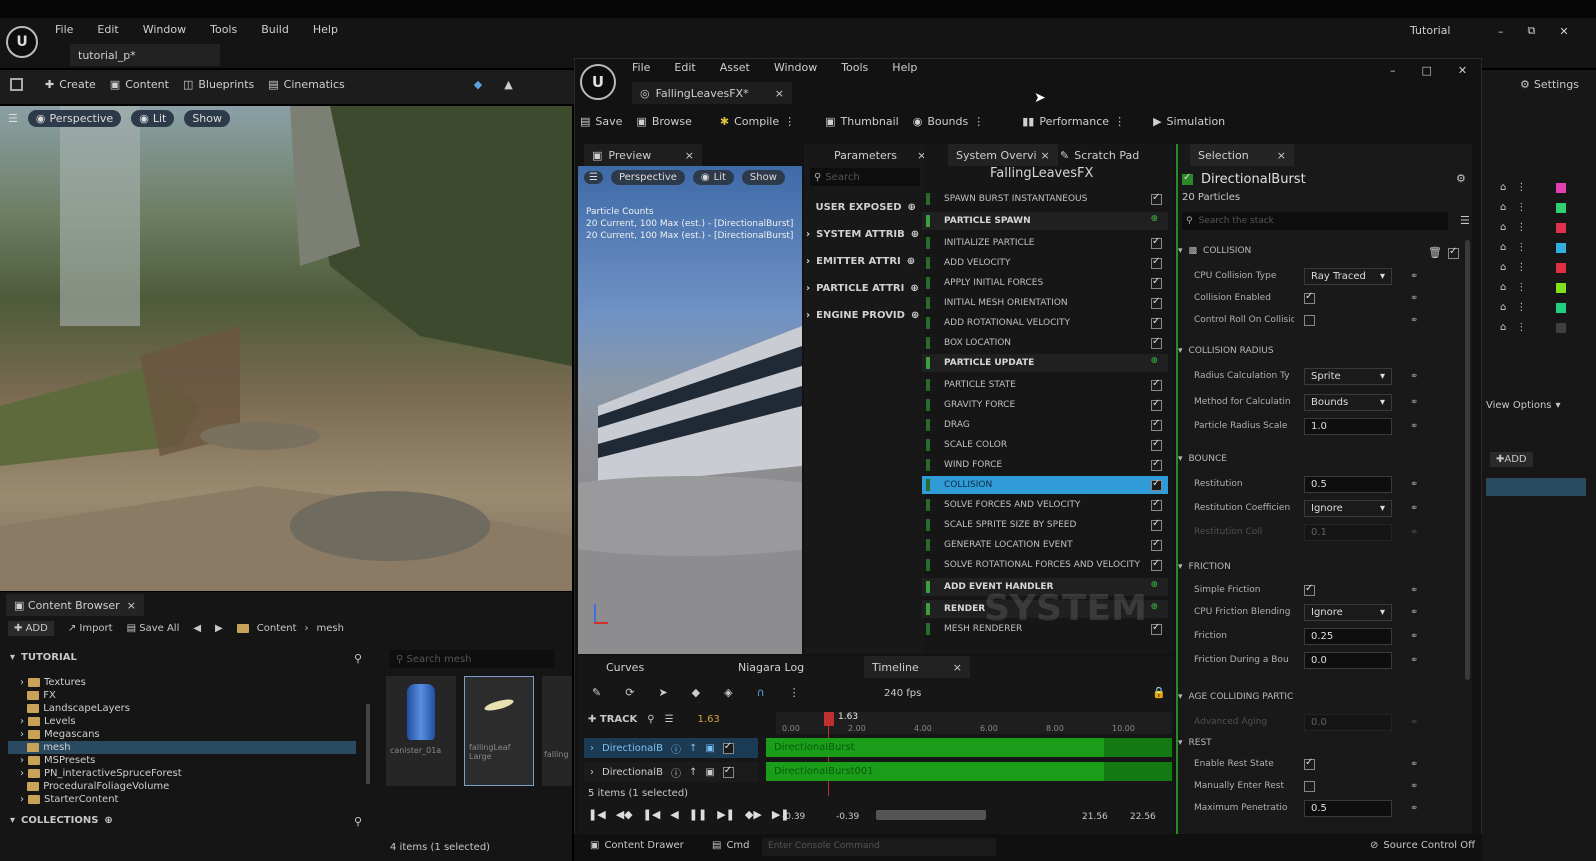 This screenshot has height=861, width=1596. I want to click on settings-button: ⚙ Settings, so click(1549, 84).